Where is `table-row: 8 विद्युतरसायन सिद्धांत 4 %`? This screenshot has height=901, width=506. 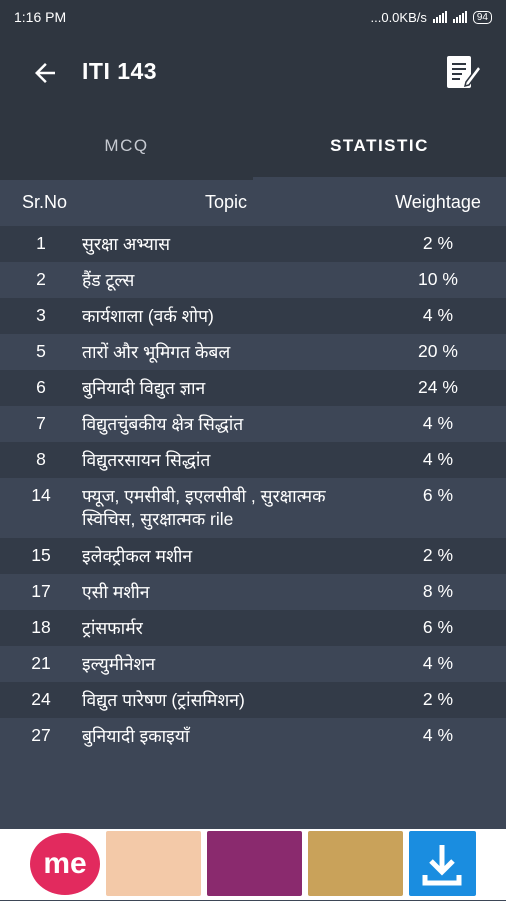 table-row: 8 विद्युतरसायन सिद्धांत 4 % is located at coordinates (253, 460).